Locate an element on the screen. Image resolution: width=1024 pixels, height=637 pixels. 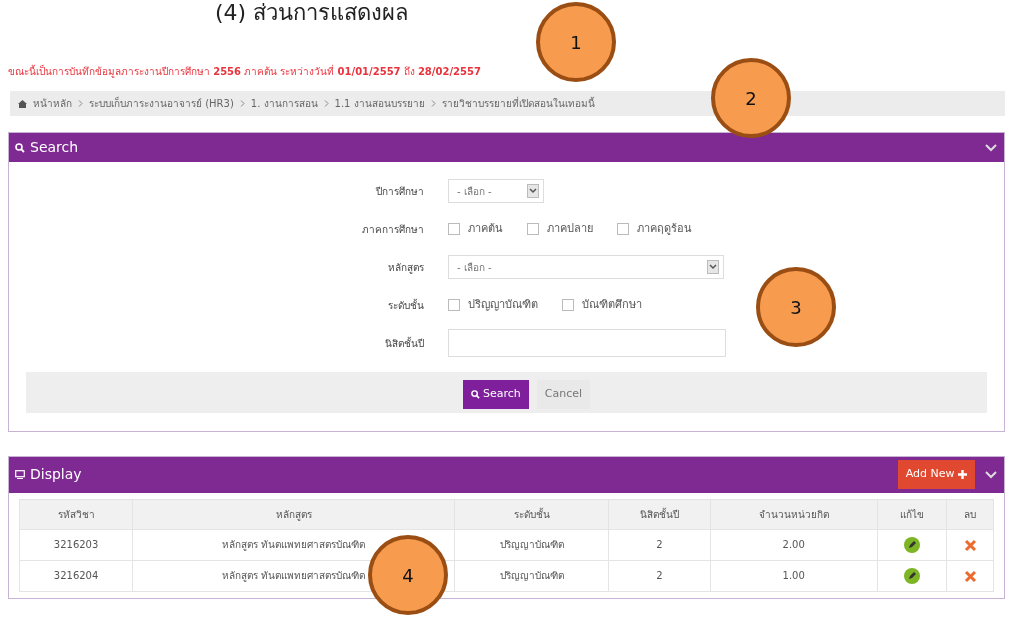
checkbox-label: บัณฑิตศึกษา is located at coordinates (612, 304).